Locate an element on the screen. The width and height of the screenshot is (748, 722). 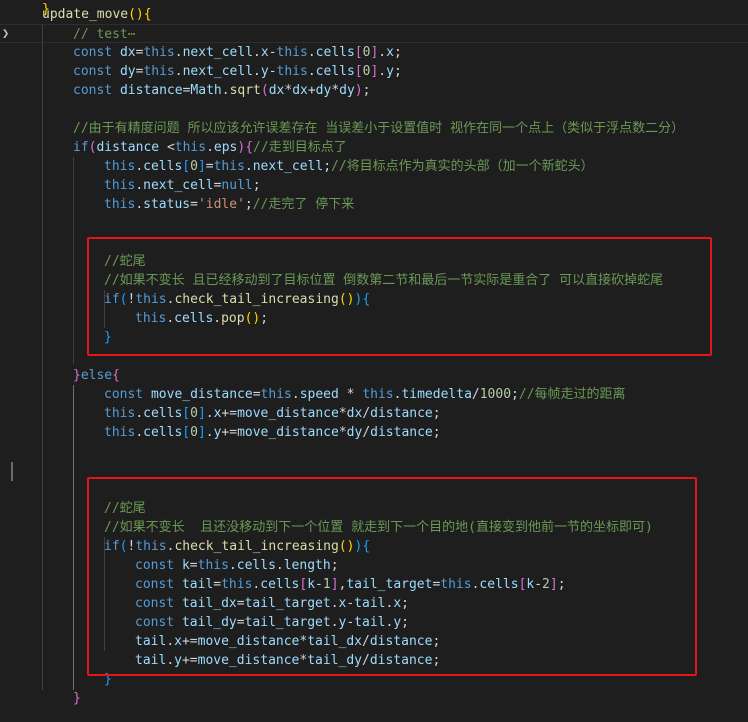
code-token: eps is located at coordinates (225, 147).